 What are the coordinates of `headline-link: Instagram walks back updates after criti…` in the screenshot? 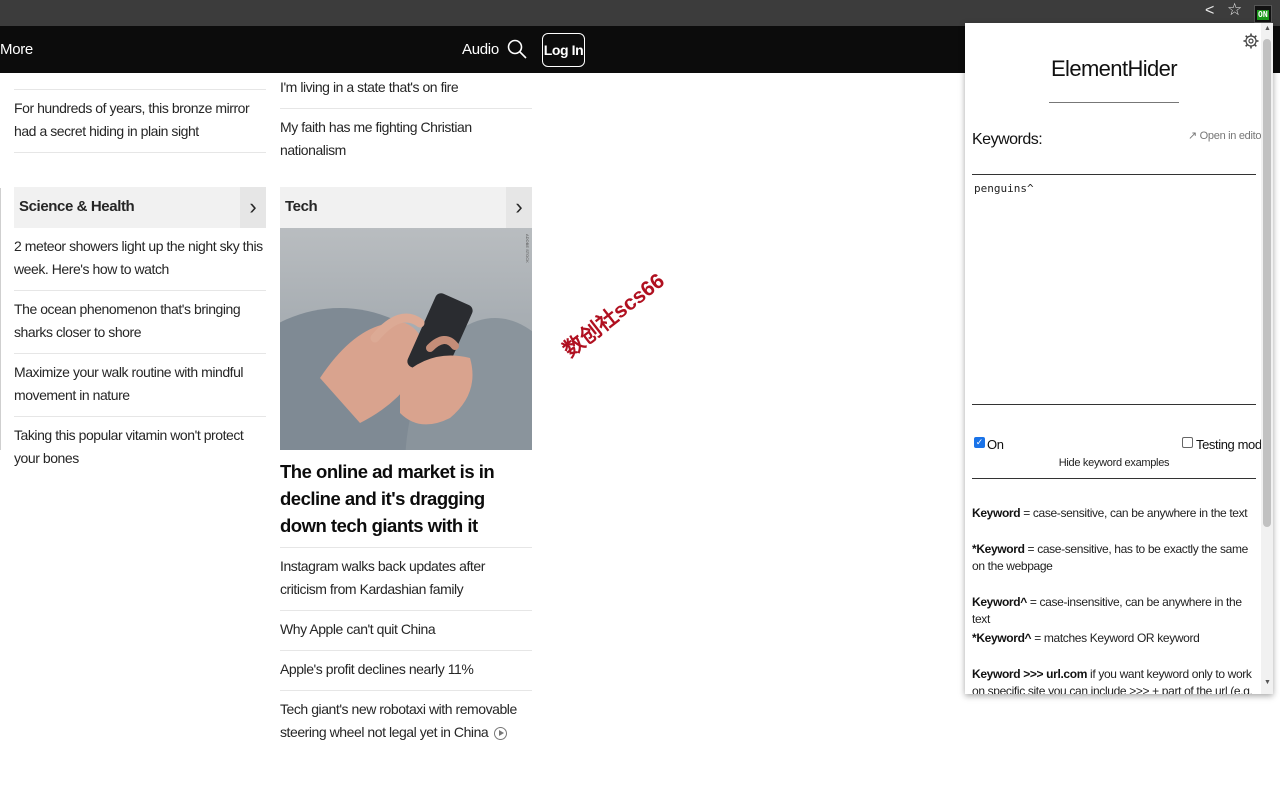 It's located at (406, 579).